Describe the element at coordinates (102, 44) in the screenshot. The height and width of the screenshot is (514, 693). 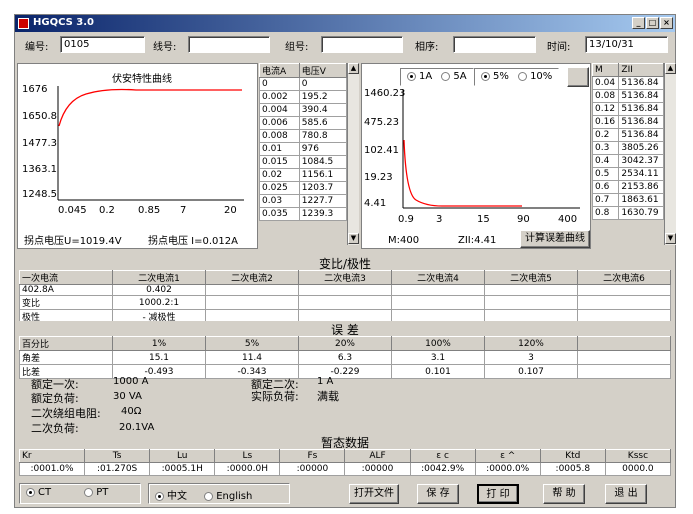
I see `serial-input: 0105` at that location.